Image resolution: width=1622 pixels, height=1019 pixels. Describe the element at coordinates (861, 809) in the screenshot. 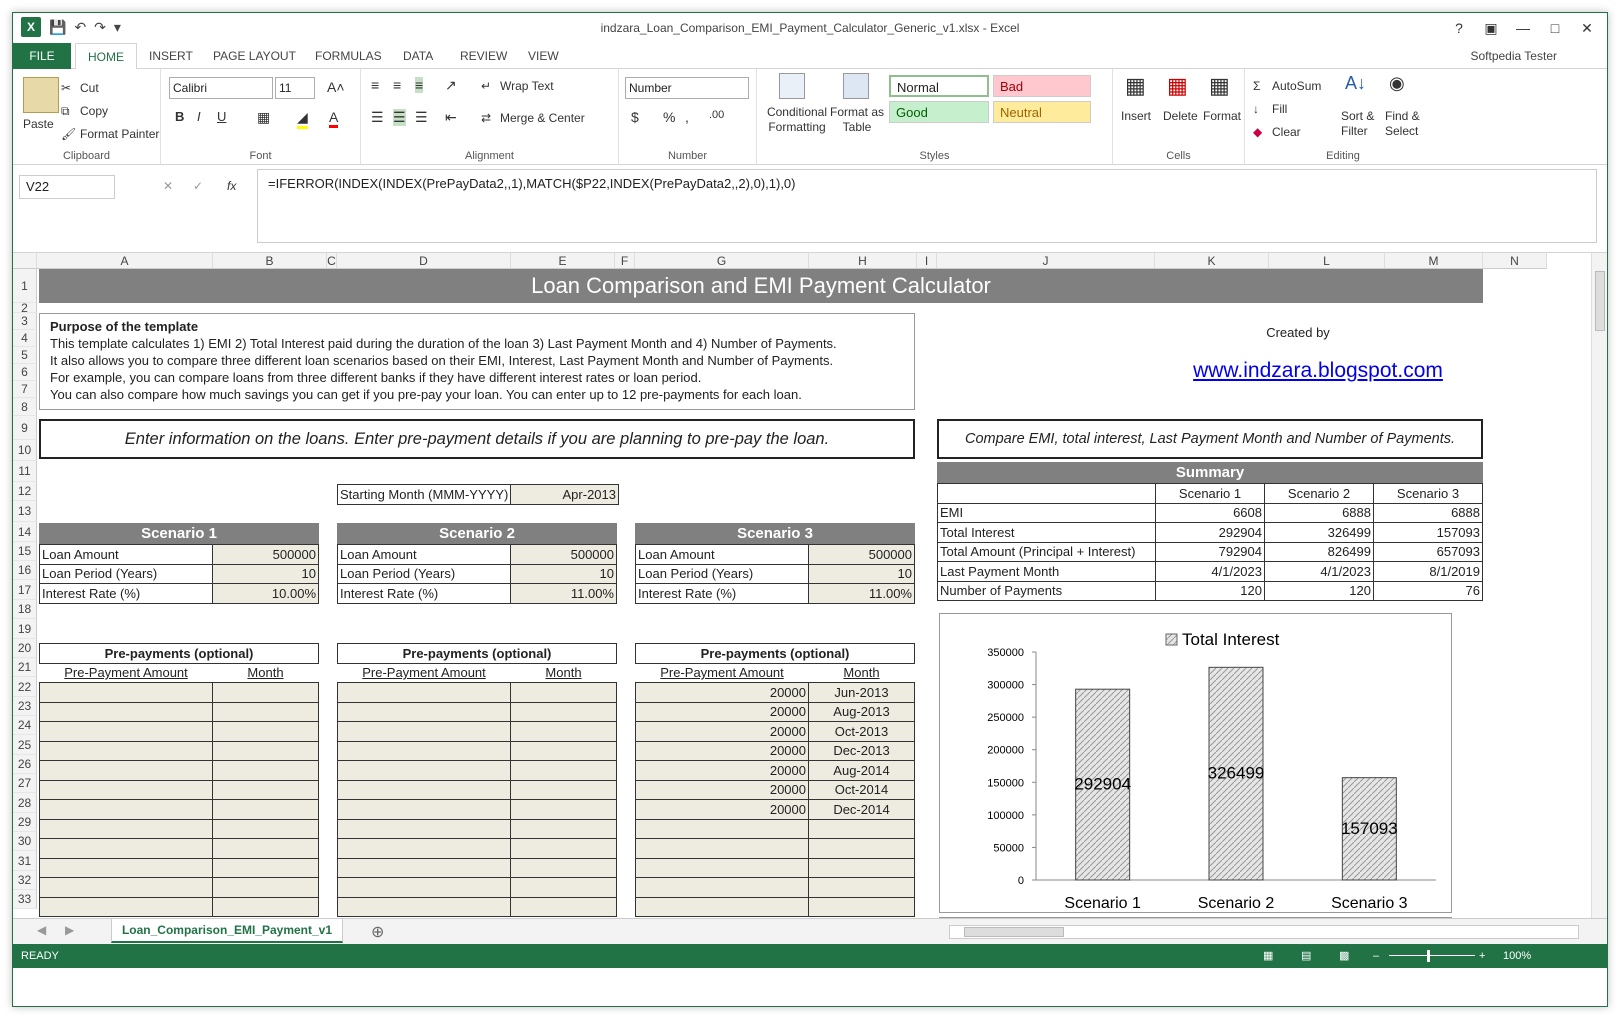

I see `prepay-month-cell: Dec-2014` at that location.